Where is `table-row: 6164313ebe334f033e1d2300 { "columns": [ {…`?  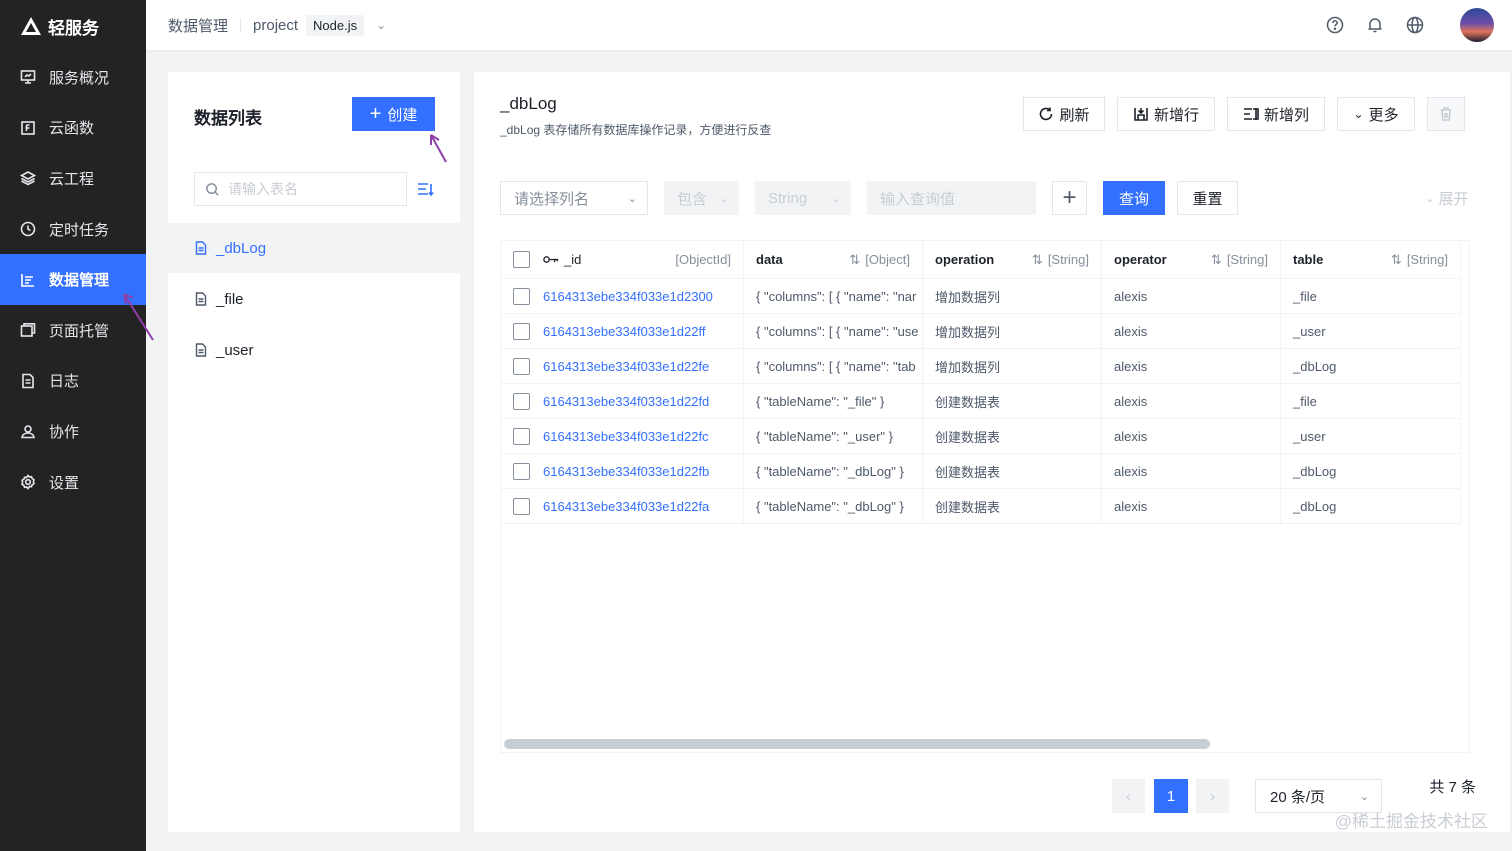
table-row: 6164313ebe334f033e1d2300 { "columns": [ {… is located at coordinates (981, 296).